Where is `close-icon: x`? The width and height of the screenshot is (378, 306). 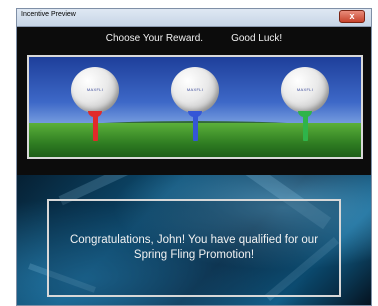 close-icon: x is located at coordinates (352, 16).